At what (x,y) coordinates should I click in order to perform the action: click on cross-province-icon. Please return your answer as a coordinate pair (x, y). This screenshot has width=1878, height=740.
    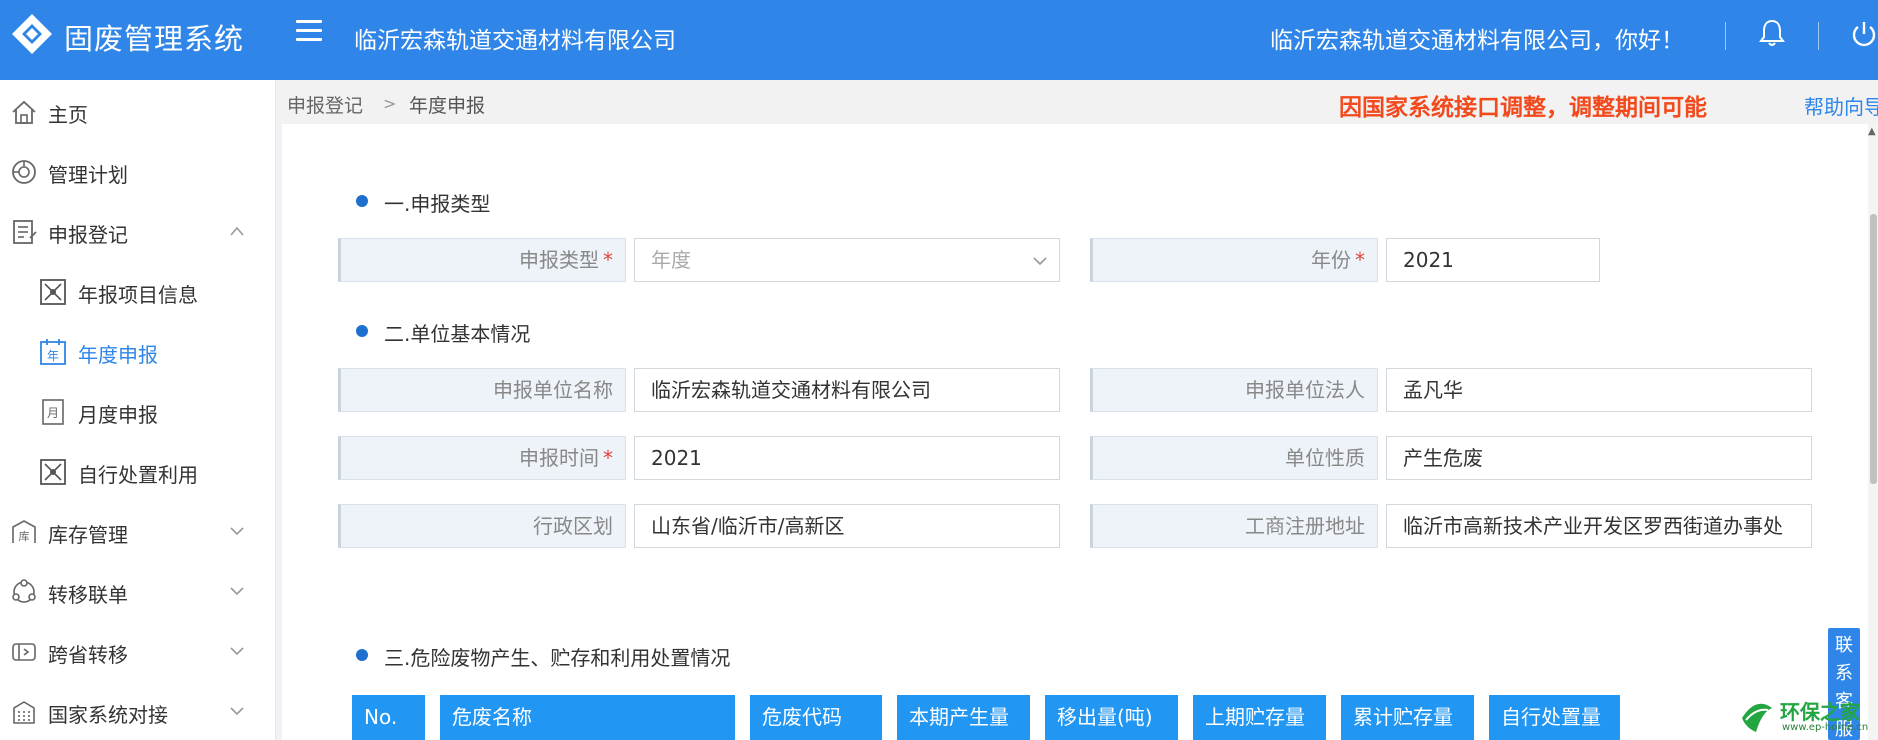
    Looking at the image, I should click on (24, 652).